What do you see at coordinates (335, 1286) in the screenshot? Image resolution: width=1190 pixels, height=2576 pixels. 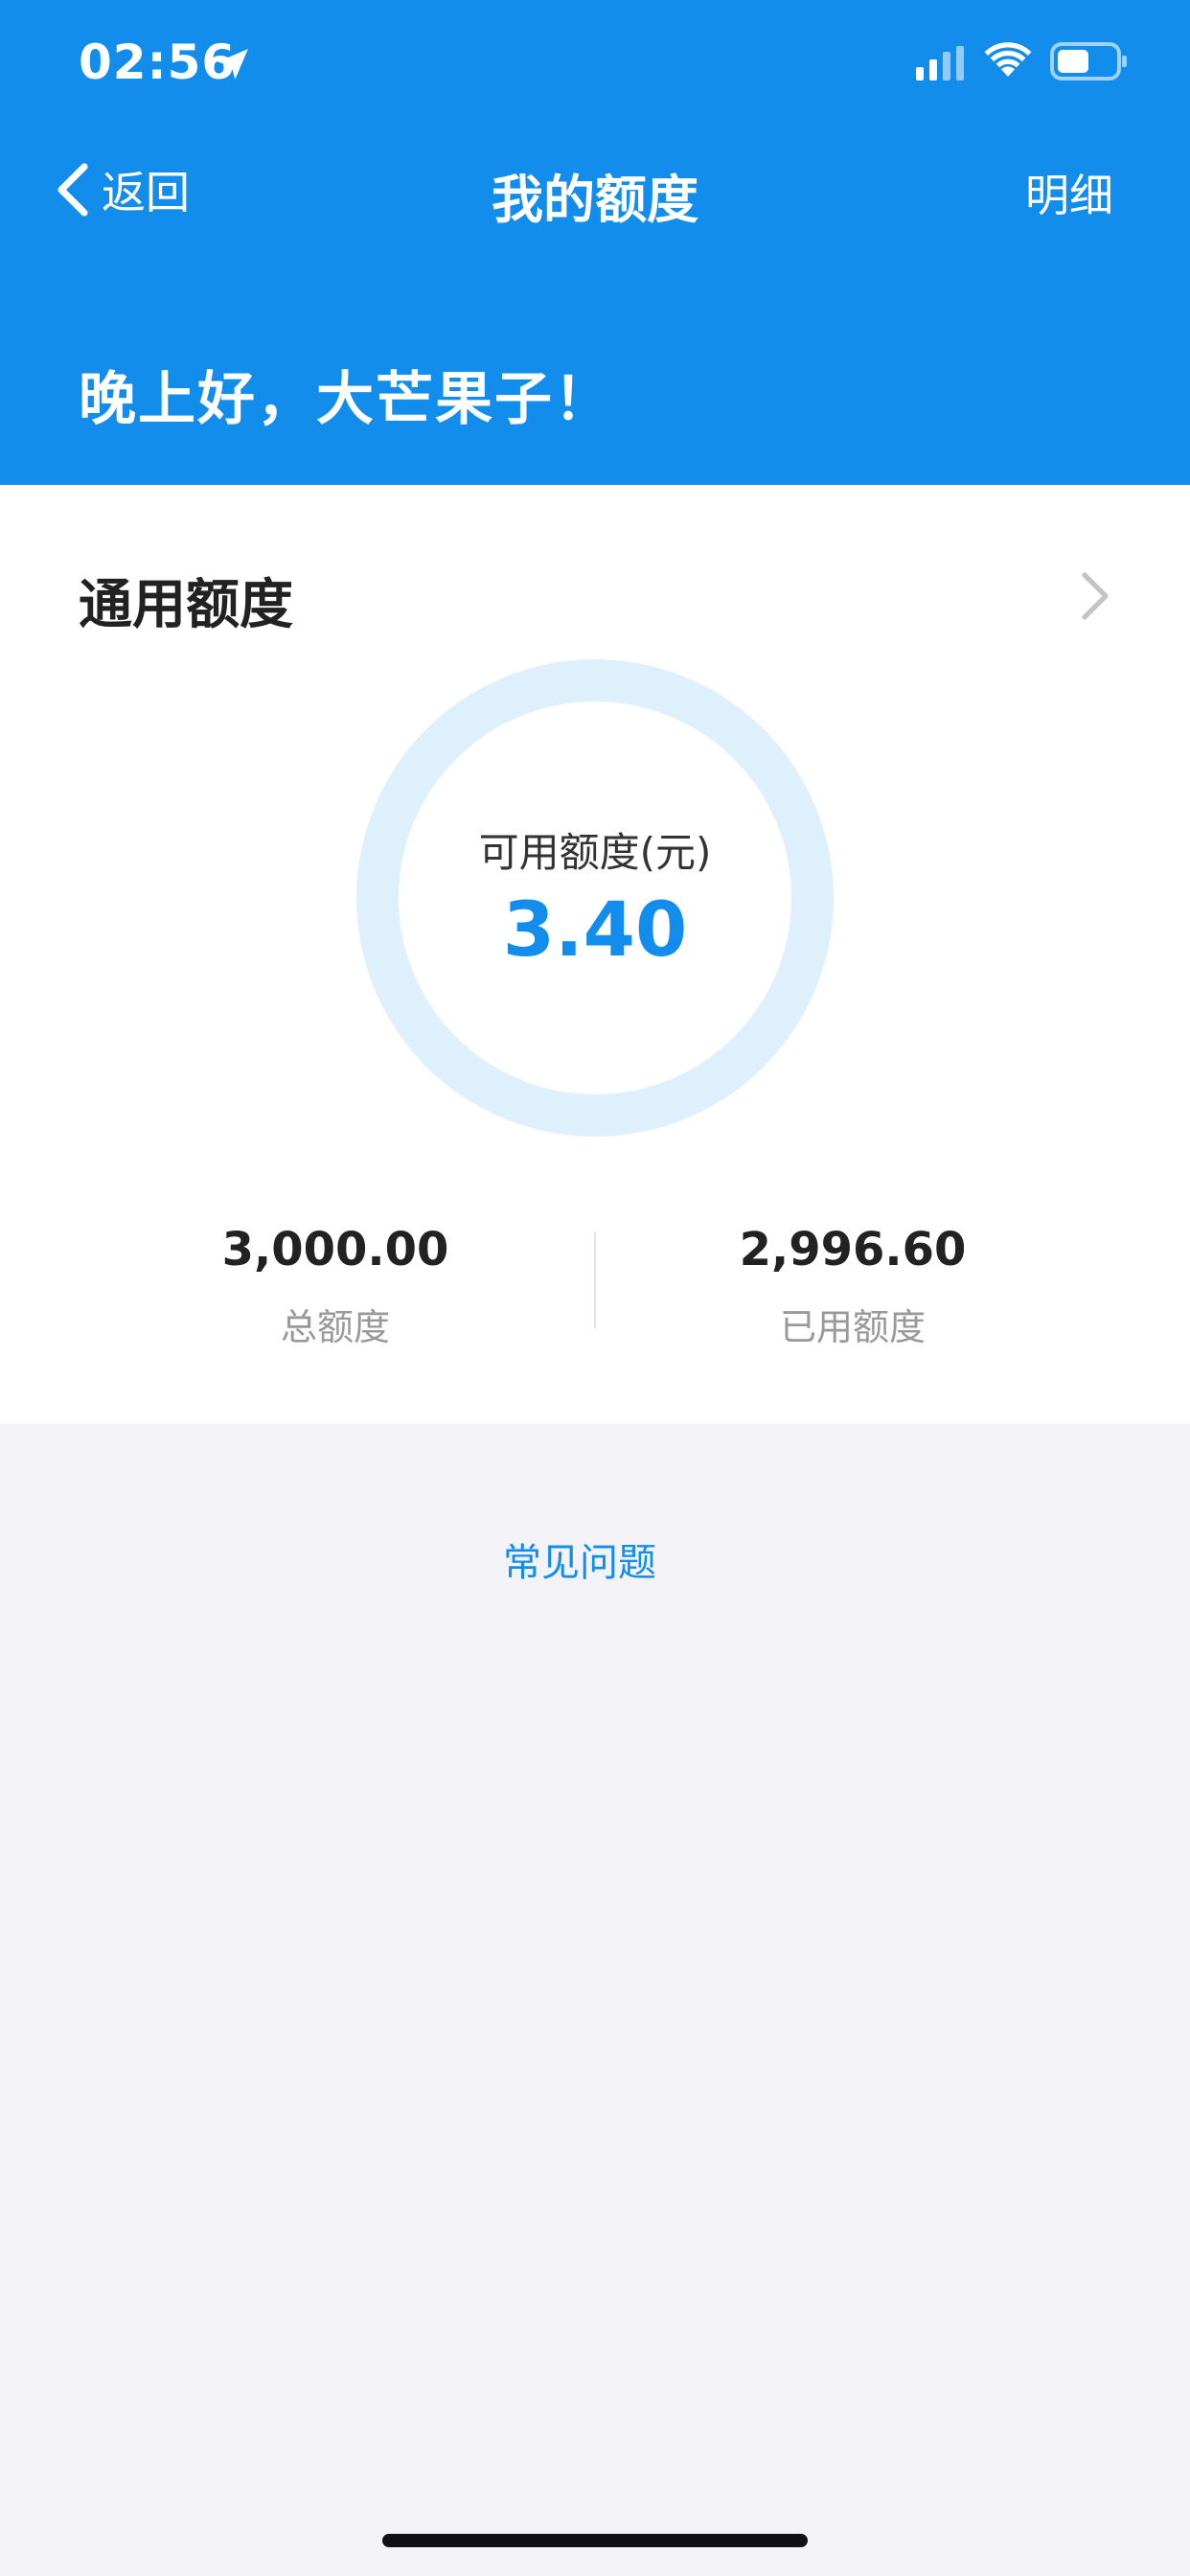 I see `total-quota-stat: 3,000.00 总额度` at bounding box center [335, 1286].